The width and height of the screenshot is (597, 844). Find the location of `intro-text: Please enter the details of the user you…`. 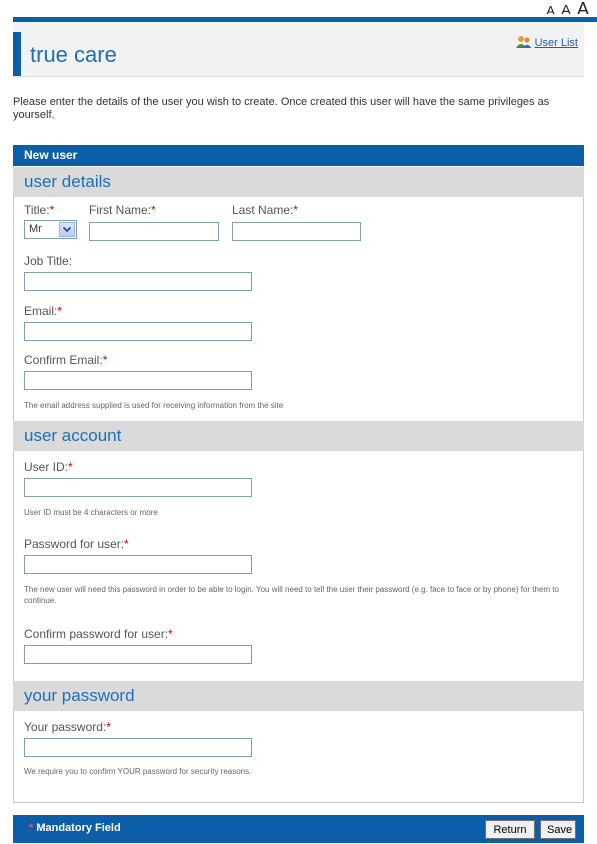

intro-text: Please enter the details of the user you… is located at coordinates (281, 108).